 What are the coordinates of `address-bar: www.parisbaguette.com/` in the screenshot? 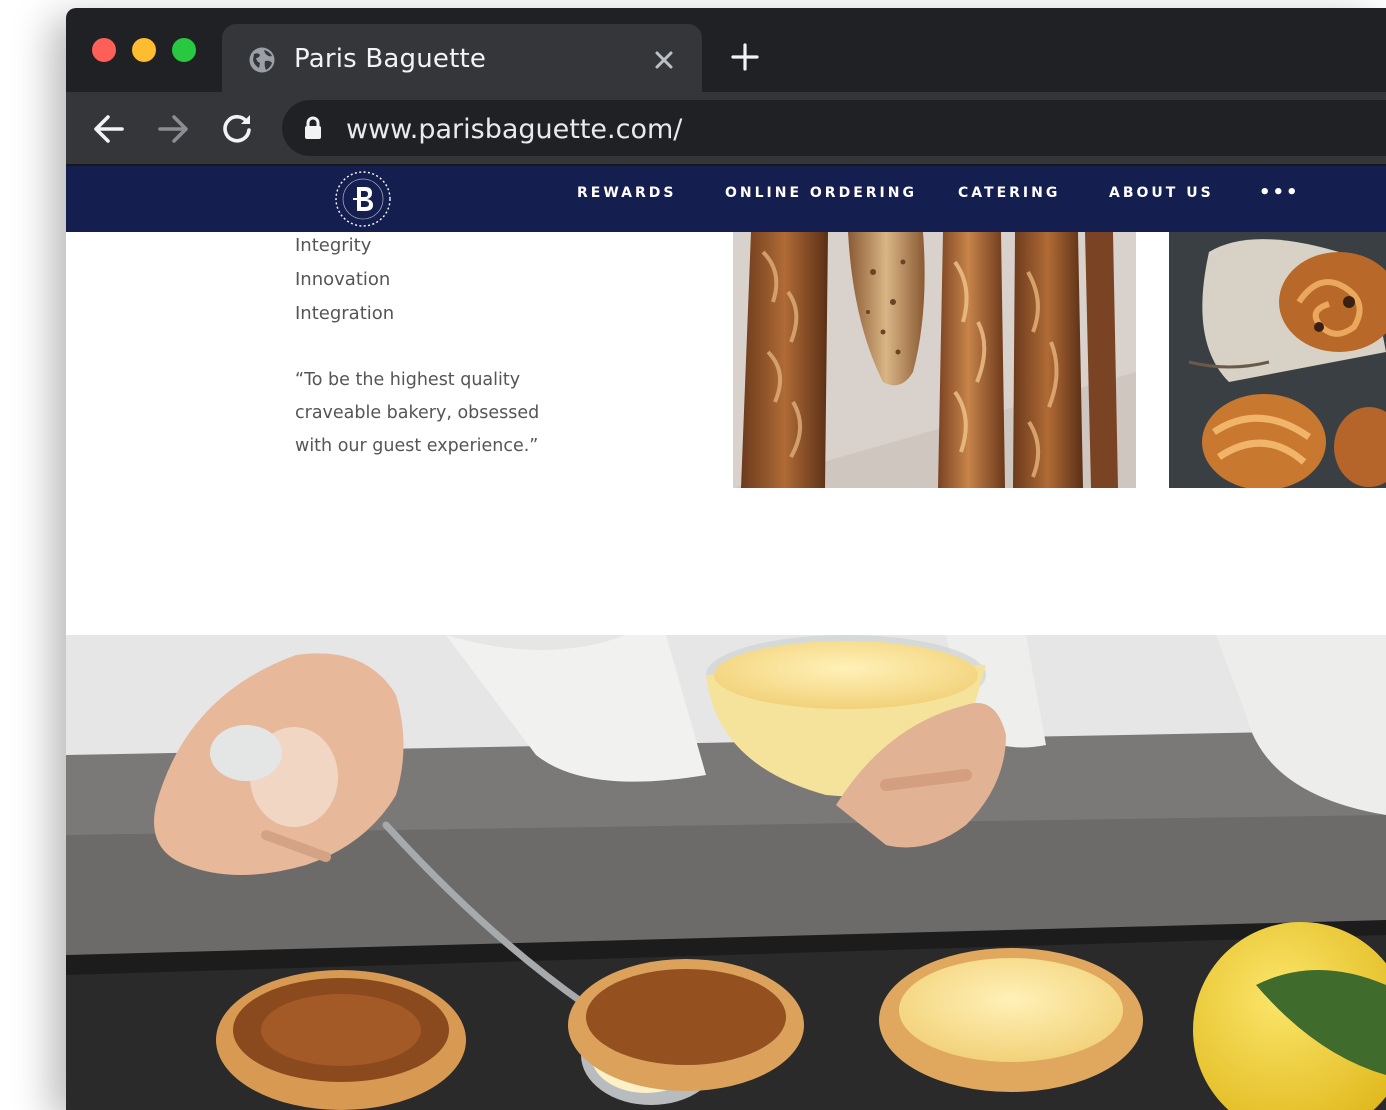 It's located at (834, 128).